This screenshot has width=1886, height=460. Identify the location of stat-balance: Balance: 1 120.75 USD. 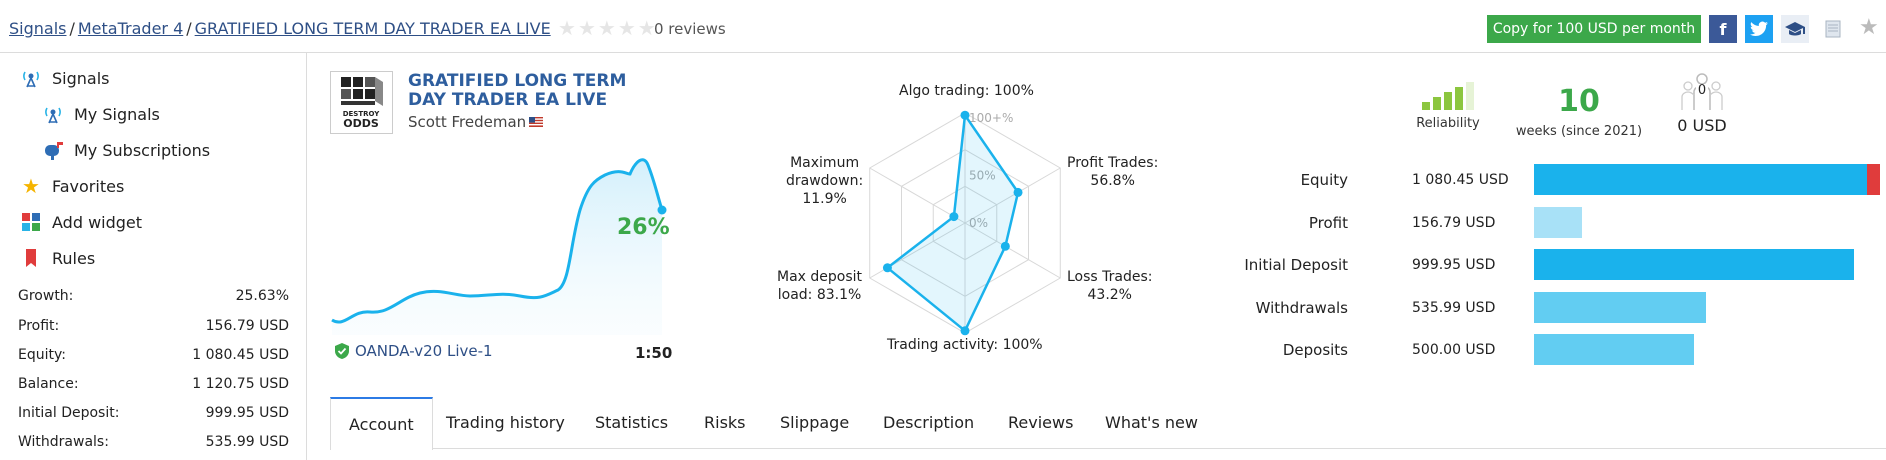
(153, 384).